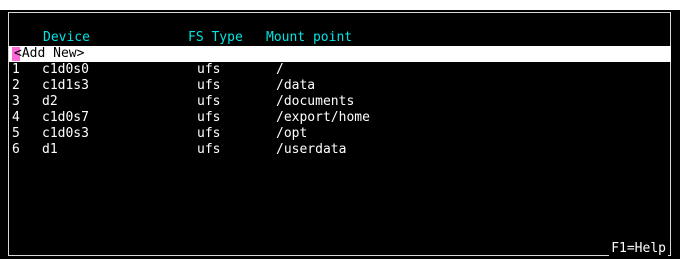  Describe the element at coordinates (311, 149) in the screenshot. I see `mount-point-cell: /userdata` at that location.